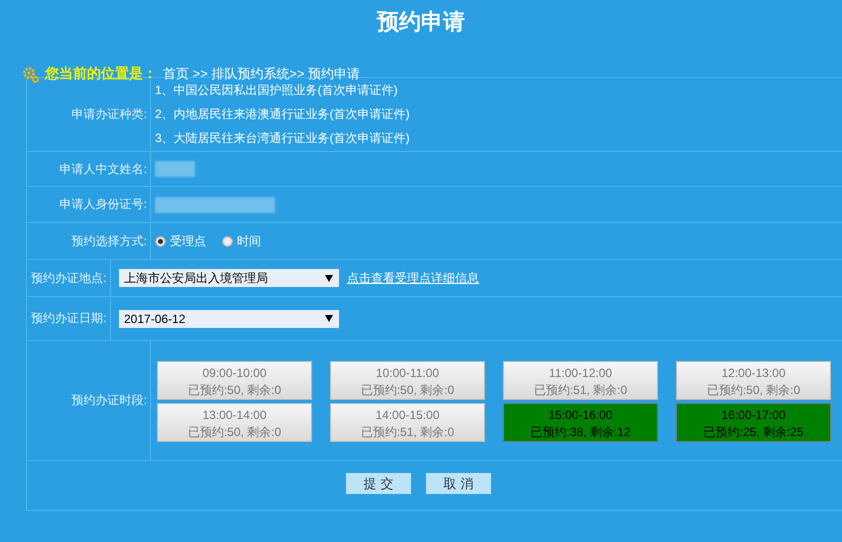 The height and width of the screenshot is (542, 842). What do you see at coordinates (68, 278) in the screenshot?
I see `field-label: 预约办证地点:` at bounding box center [68, 278].